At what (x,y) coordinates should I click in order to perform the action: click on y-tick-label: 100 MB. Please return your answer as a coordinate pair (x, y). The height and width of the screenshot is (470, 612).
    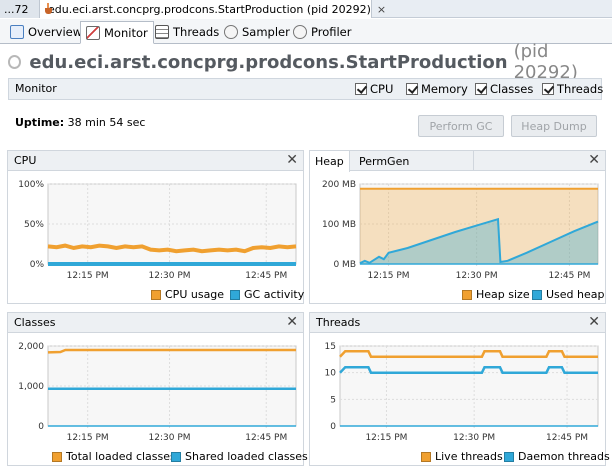
    Looking at the image, I should click on (339, 225).